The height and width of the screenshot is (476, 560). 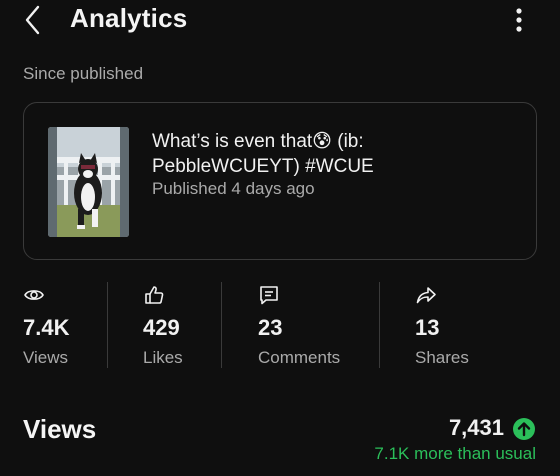 I want to click on section-label: Since published, so click(x=83, y=73).